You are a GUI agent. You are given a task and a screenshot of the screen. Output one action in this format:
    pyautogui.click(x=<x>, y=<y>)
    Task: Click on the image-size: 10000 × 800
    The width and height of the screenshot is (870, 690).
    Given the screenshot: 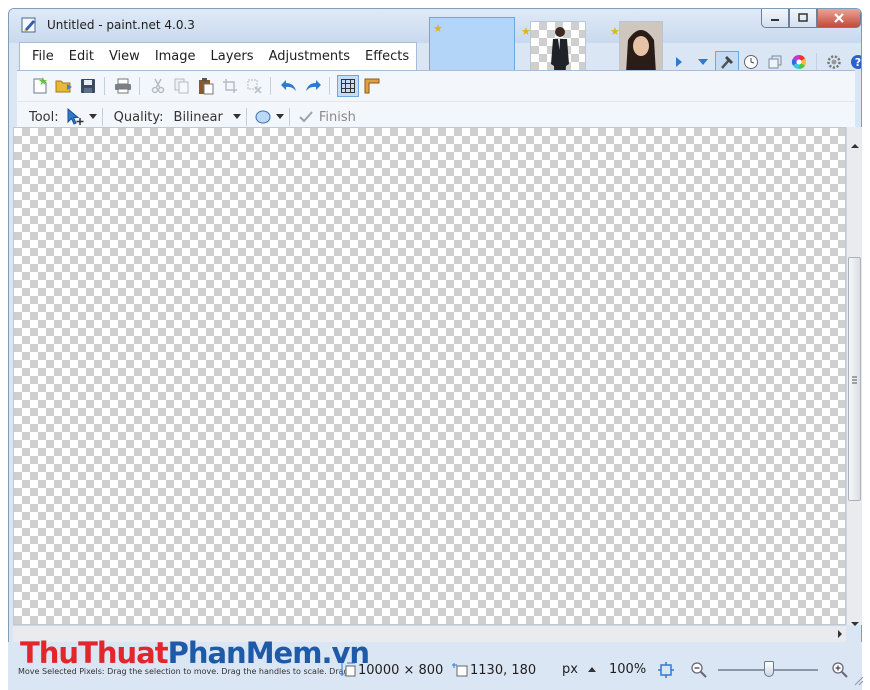 What is the action you would take?
    pyautogui.click(x=401, y=670)
    